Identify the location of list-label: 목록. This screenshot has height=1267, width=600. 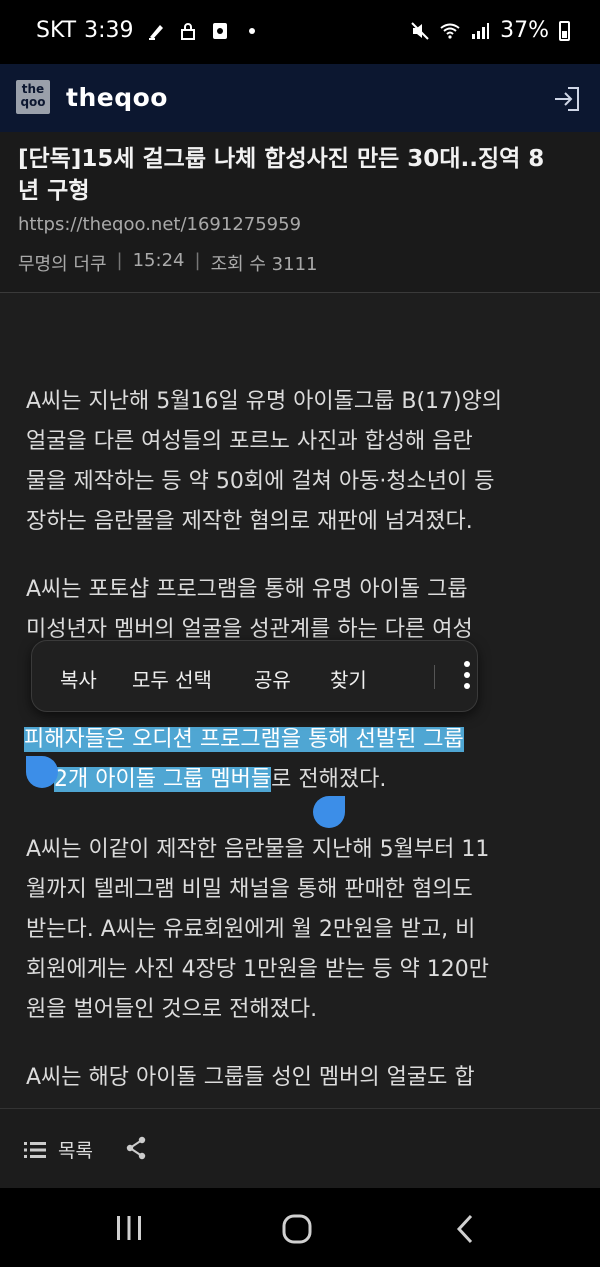
(75, 1151).